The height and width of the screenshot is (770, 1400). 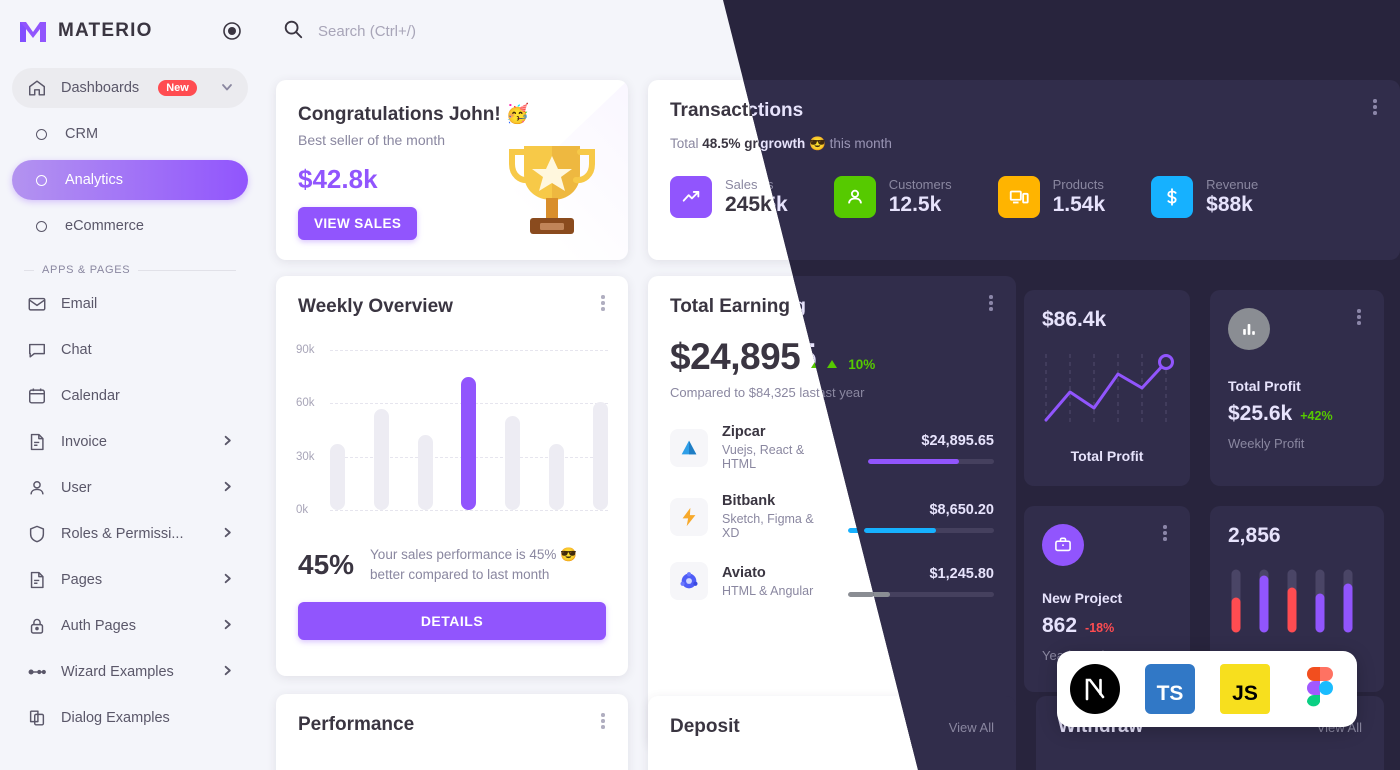 What do you see at coordinates (130, 488) in the screenshot?
I see `sidebar-item-user: User` at bounding box center [130, 488].